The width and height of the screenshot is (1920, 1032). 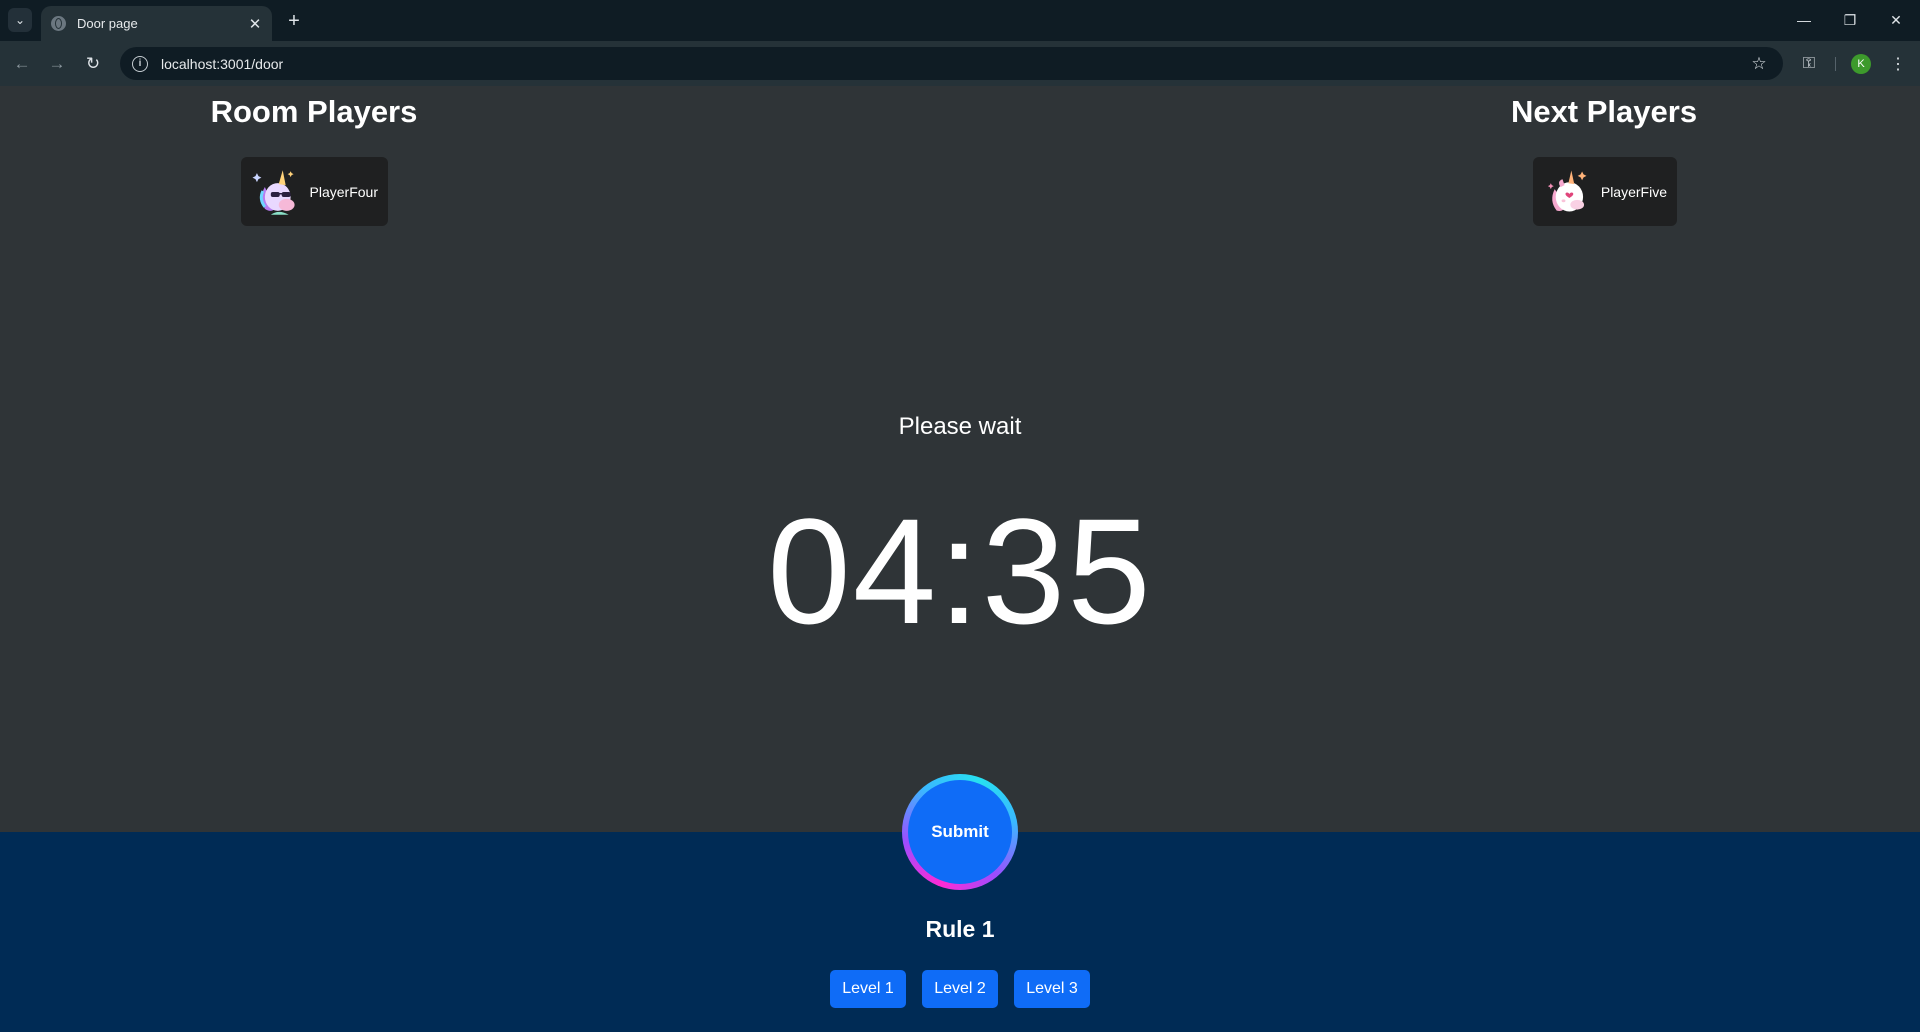 I want to click on menu-kebab-icon: ⋮, so click(x=1898, y=64).